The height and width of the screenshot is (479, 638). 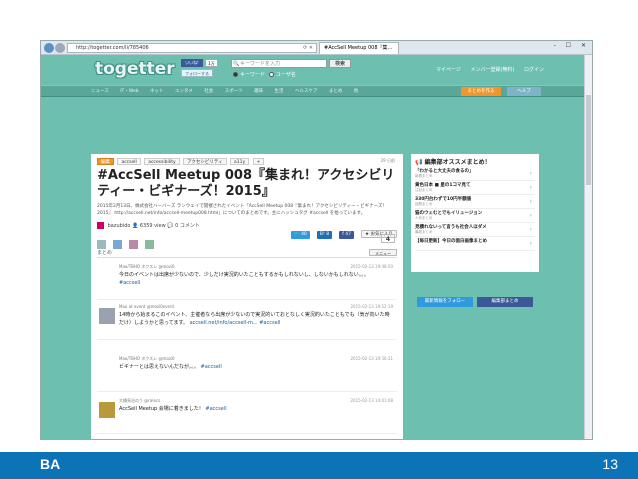 I want to click on author-avatar, so click(x=100, y=225).